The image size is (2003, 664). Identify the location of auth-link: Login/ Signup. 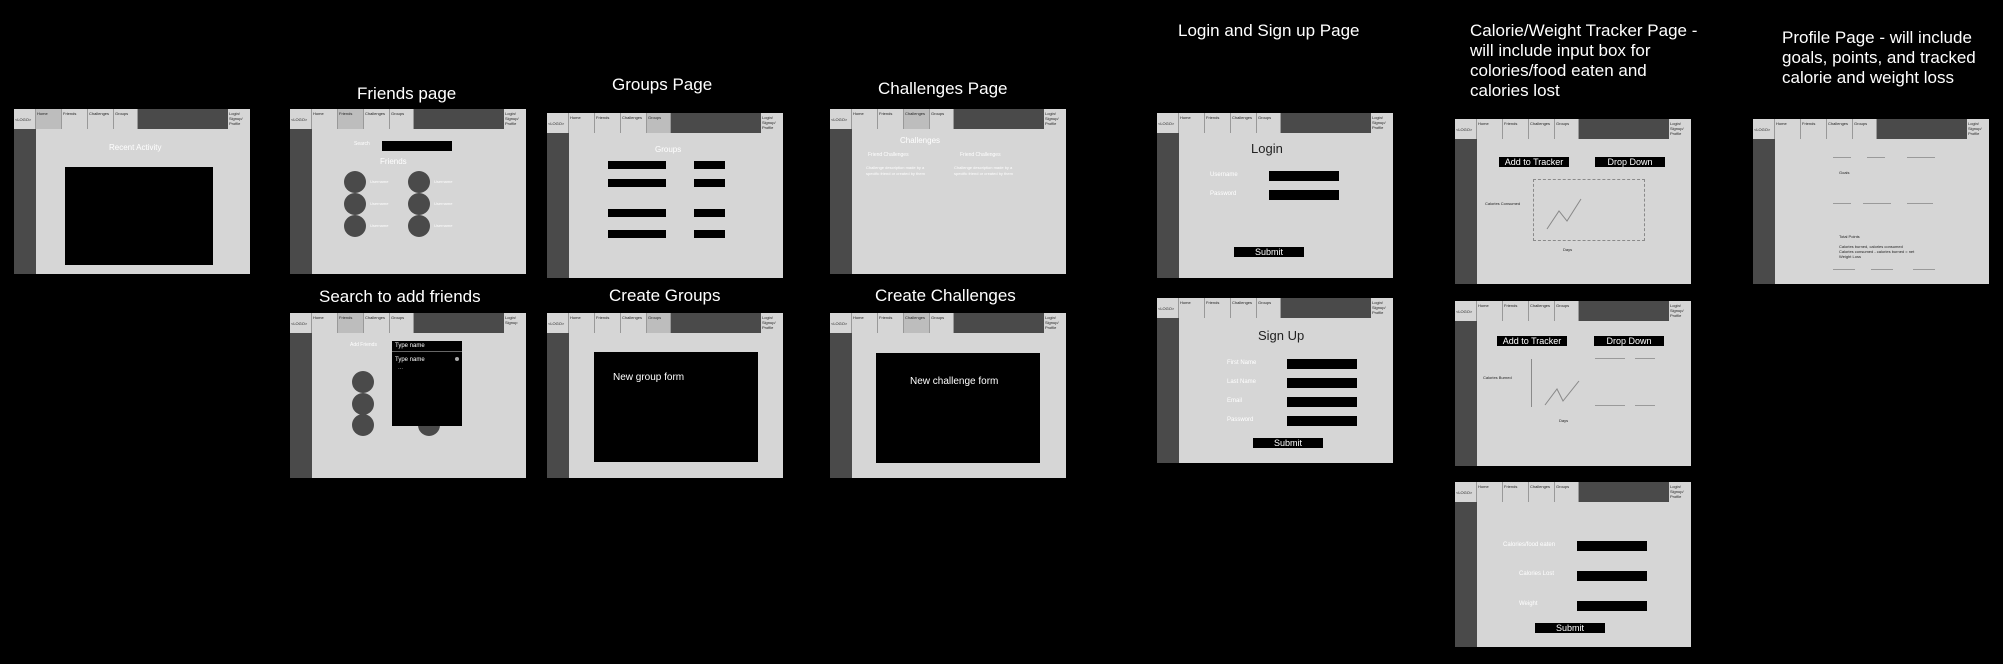
(515, 323).